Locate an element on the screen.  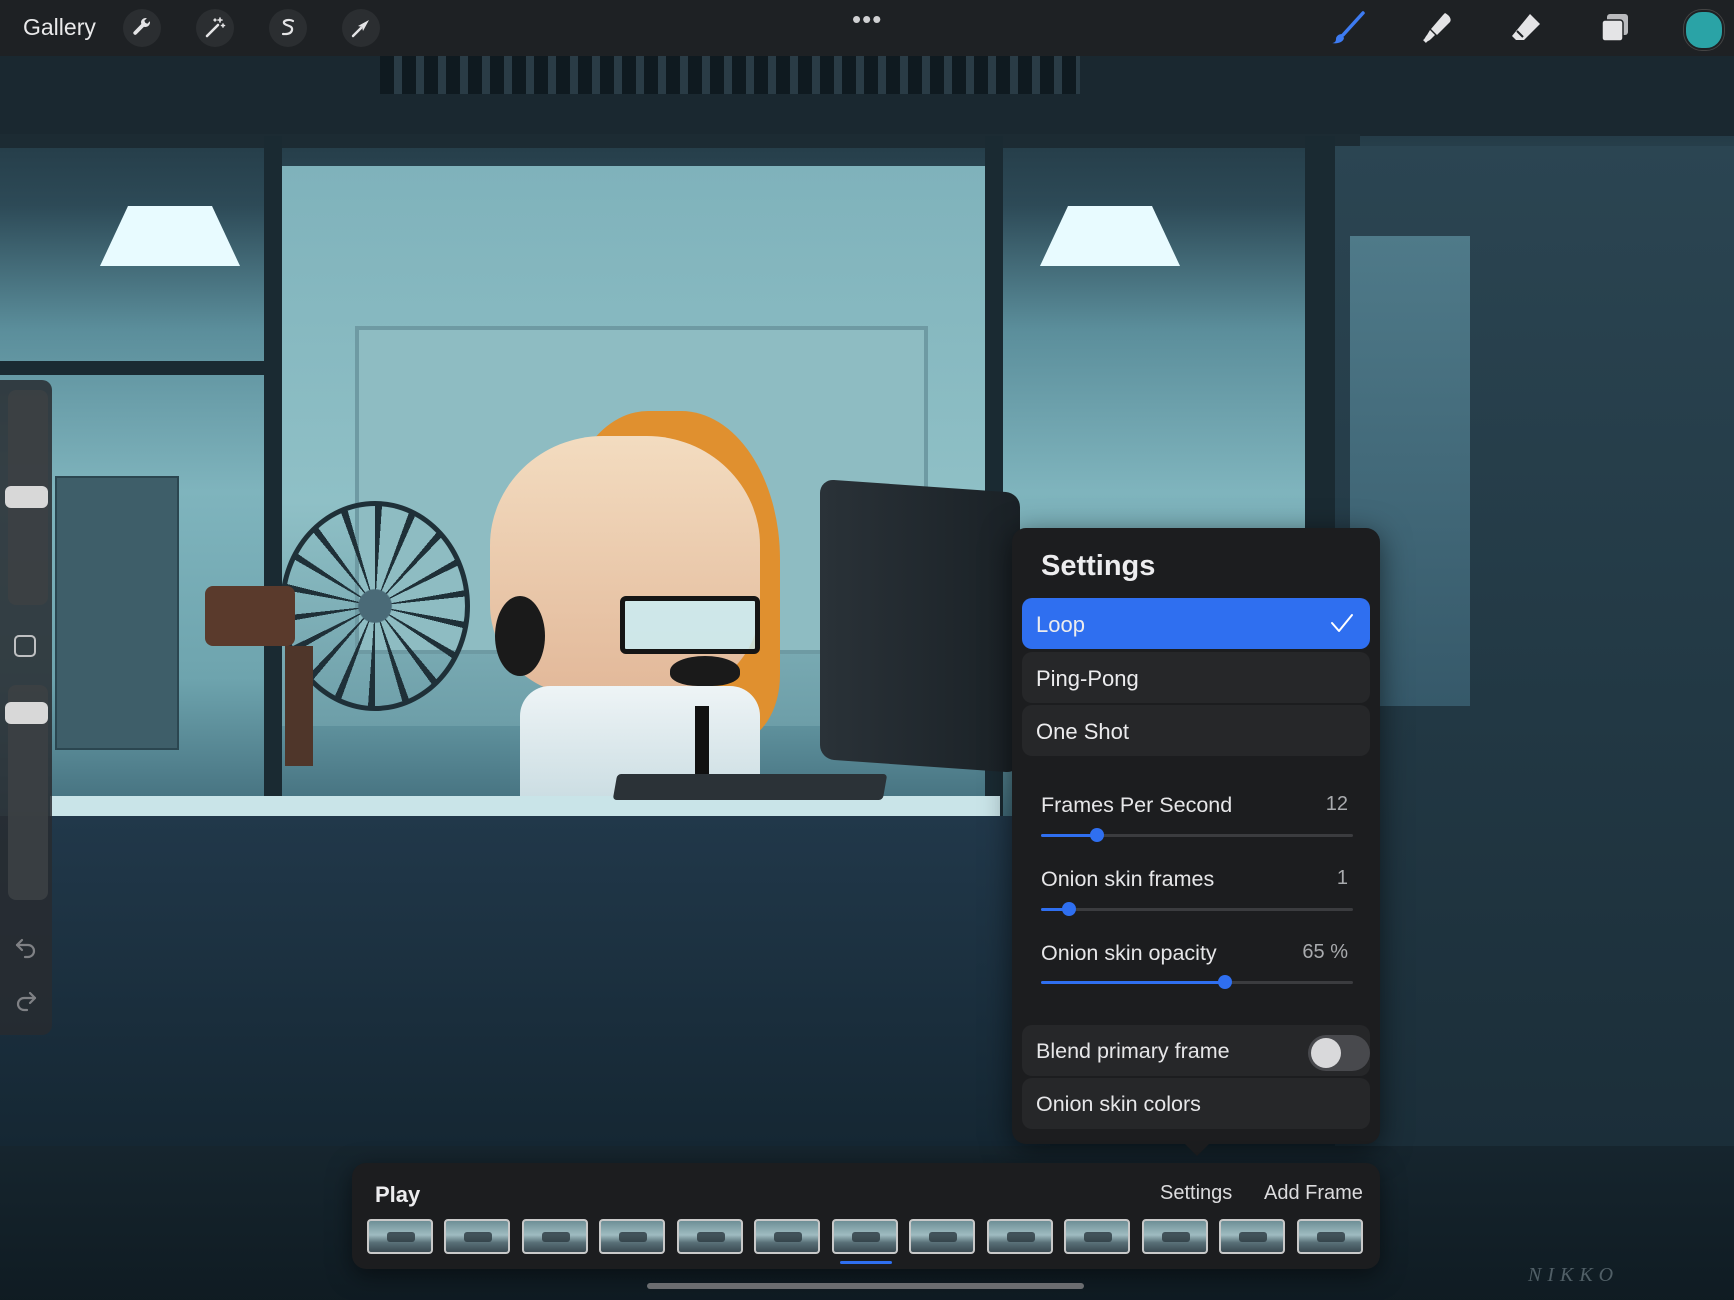
selection-button is located at coordinates (288, 28).